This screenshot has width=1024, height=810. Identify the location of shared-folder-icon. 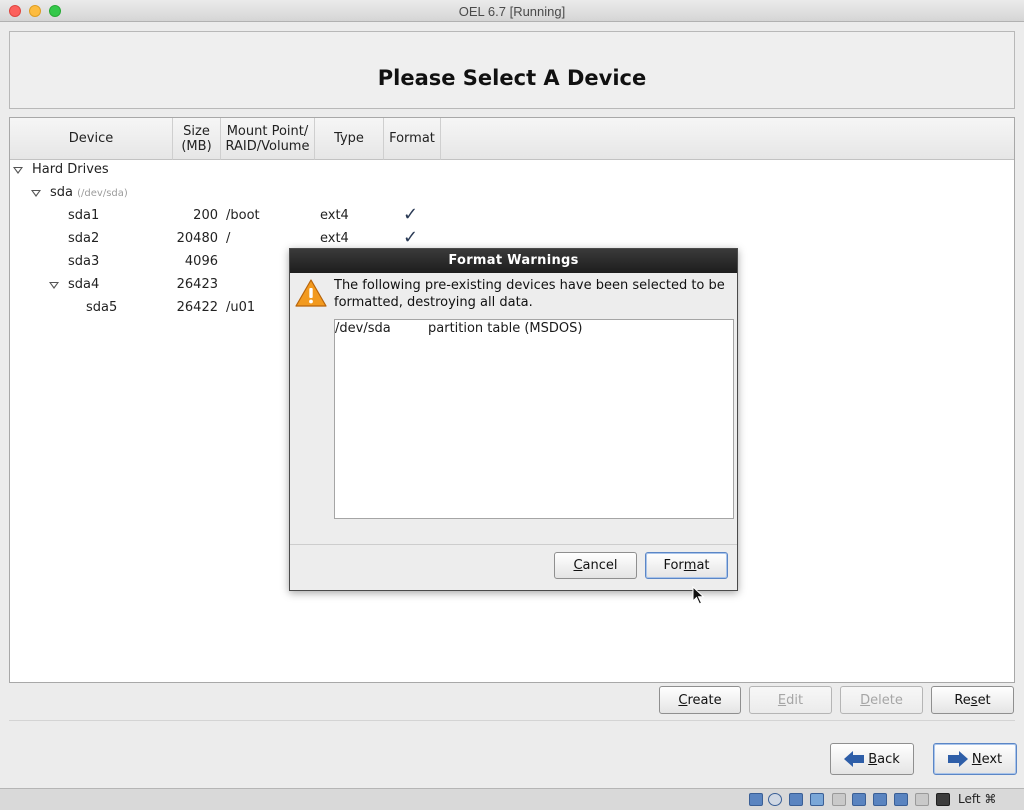
(817, 799).